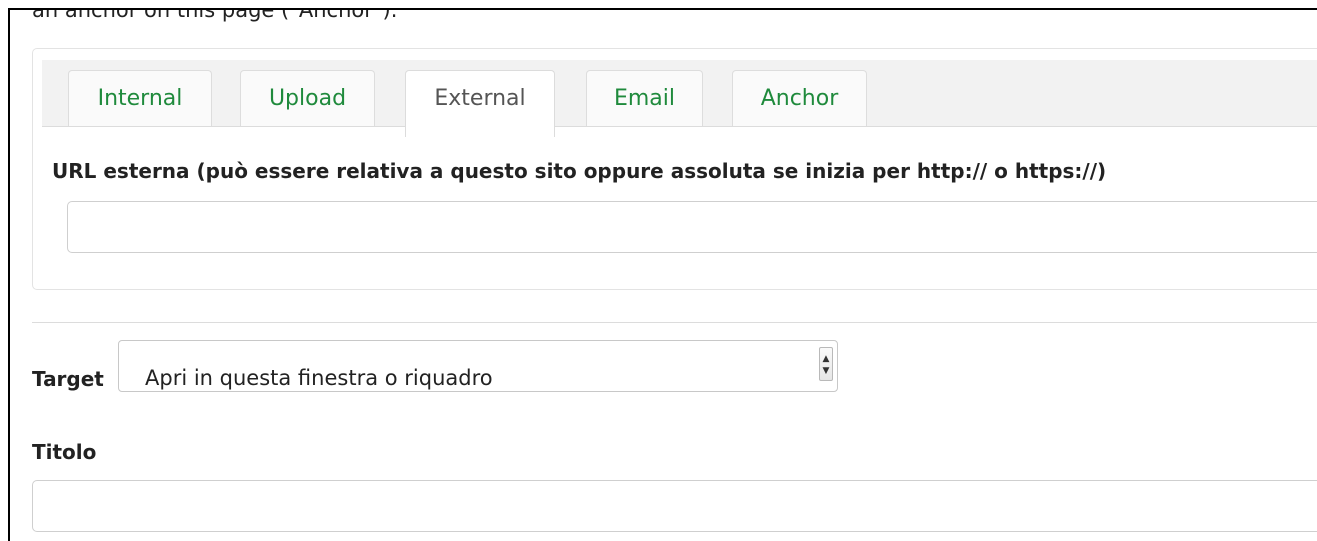 The image size is (1317, 541). What do you see at coordinates (64, 452) in the screenshot?
I see `titolo-label: Titolo` at bounding box center [64, 452].